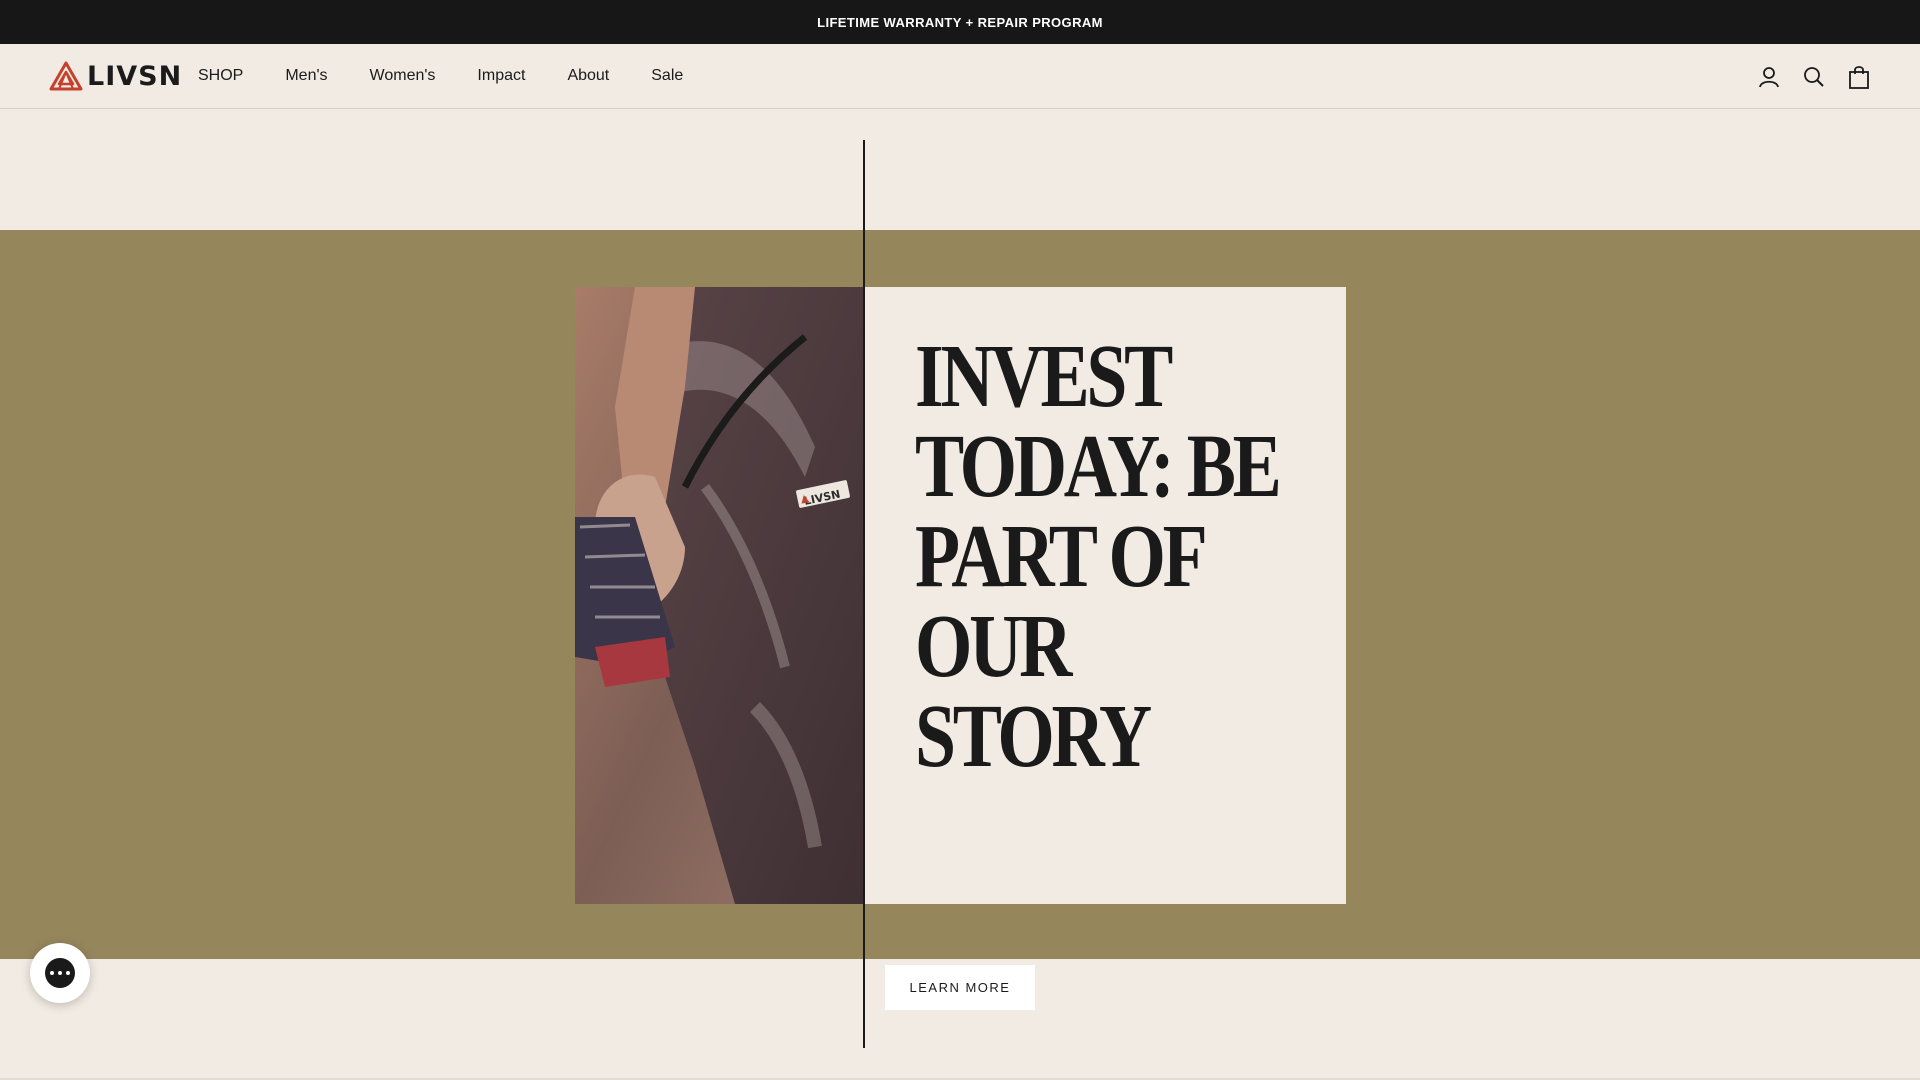 The width and height of the screenshot is (1920, 1080). What do you see at coordinates (1814, 77) in the screenshot?
I see `search-icon` at bounding box center [1814, 77].